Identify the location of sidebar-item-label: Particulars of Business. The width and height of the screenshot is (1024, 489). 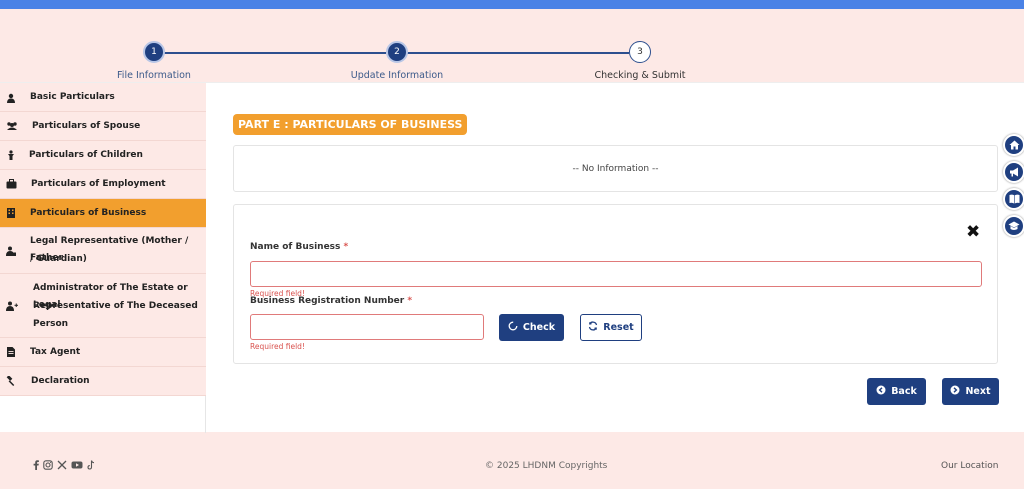
(88, 213).